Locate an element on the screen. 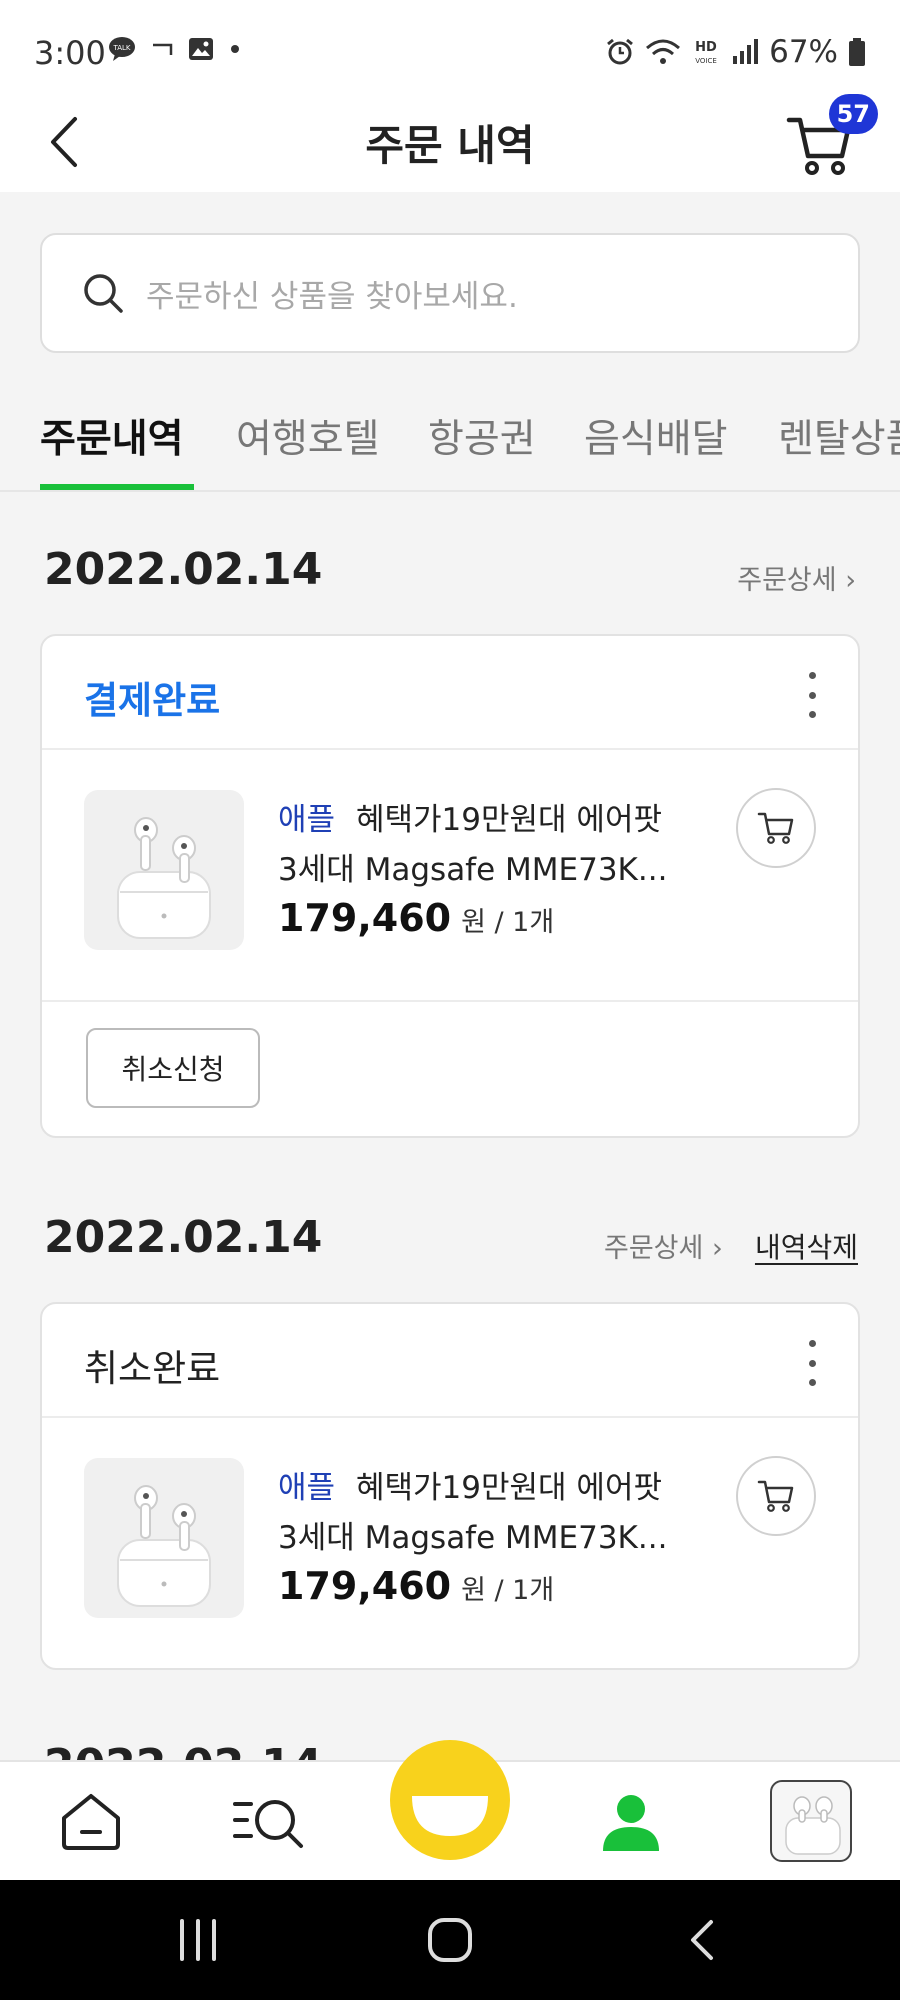  active-tab-indicator is located at coordinates (117, 487).